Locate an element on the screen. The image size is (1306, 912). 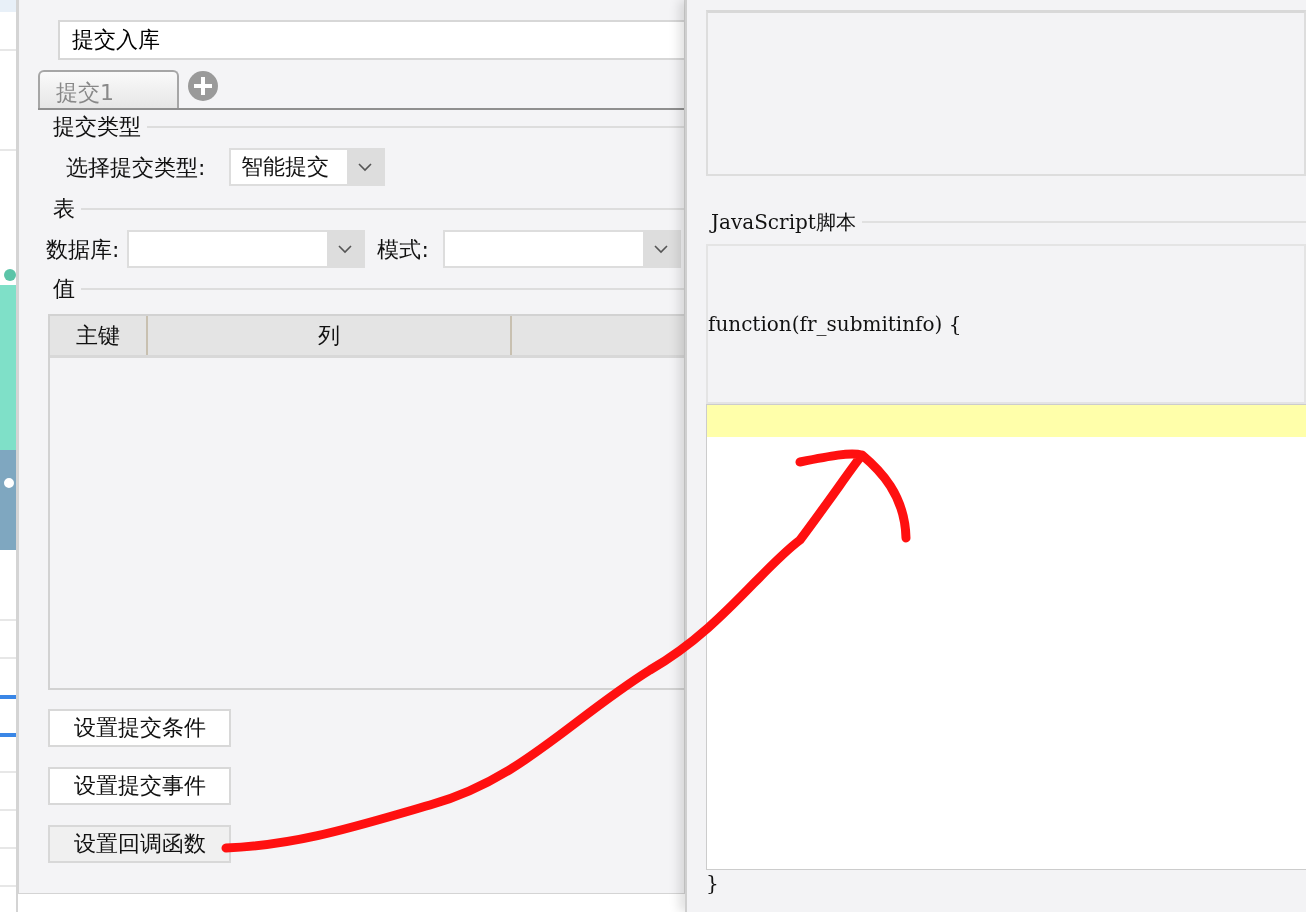
action-button: 设置提交条件 is located at coordinates (139, 728).